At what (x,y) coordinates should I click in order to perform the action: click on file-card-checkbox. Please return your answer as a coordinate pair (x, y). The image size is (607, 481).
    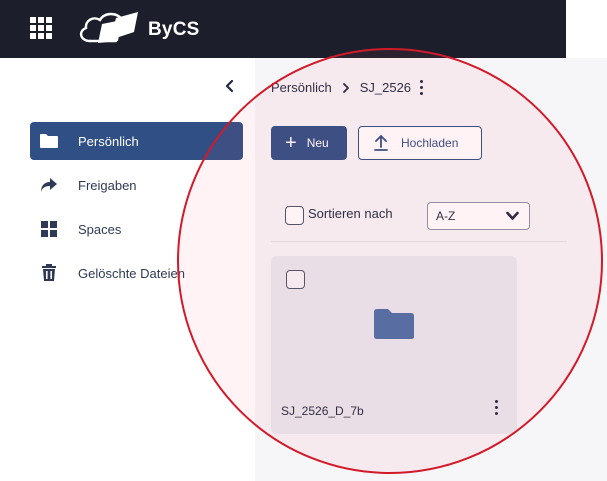
    Looking at the image, I should click on (295, 279).